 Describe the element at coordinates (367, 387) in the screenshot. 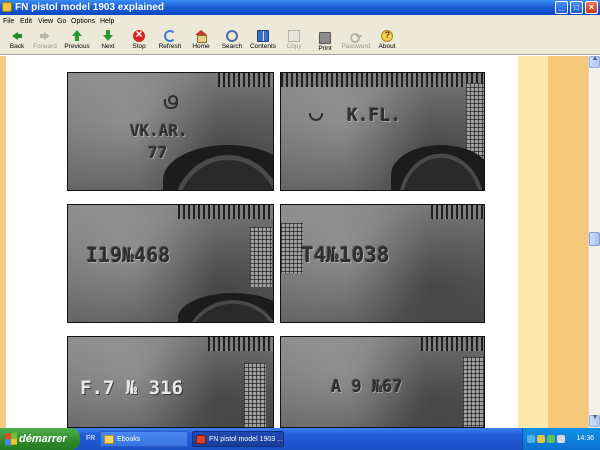

I see `stamp-line1: A 9 №67` at that location.